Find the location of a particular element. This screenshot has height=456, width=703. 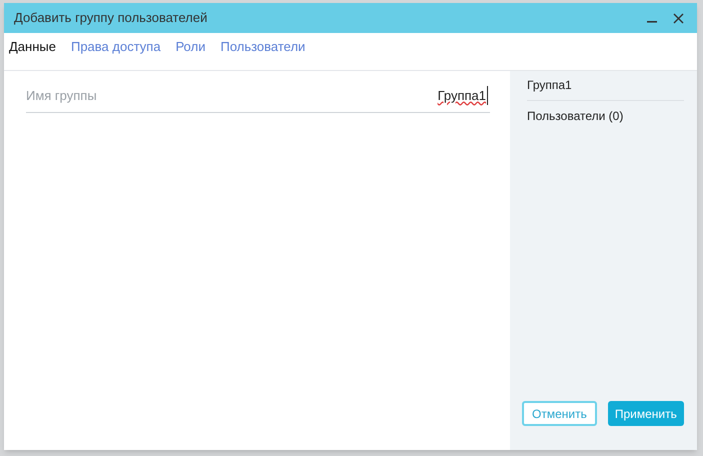

window-title: Добавить группу пользователей is located at coordinates (111, 18).